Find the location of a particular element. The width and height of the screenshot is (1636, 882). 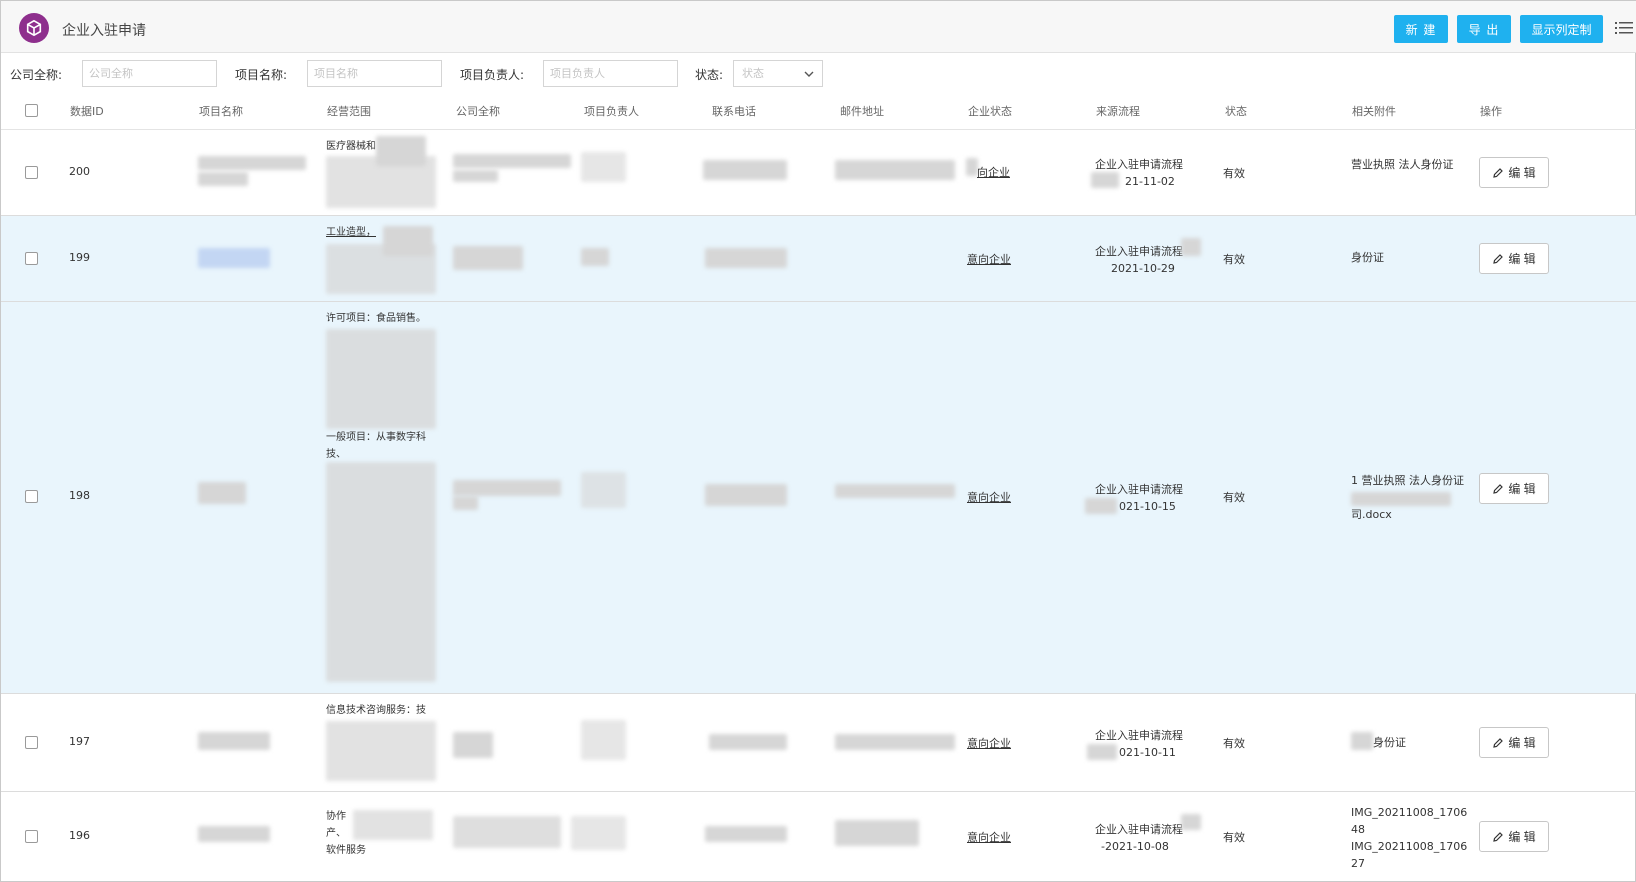

col-header-project: 项目名称 is located at coordinates (221, 111).